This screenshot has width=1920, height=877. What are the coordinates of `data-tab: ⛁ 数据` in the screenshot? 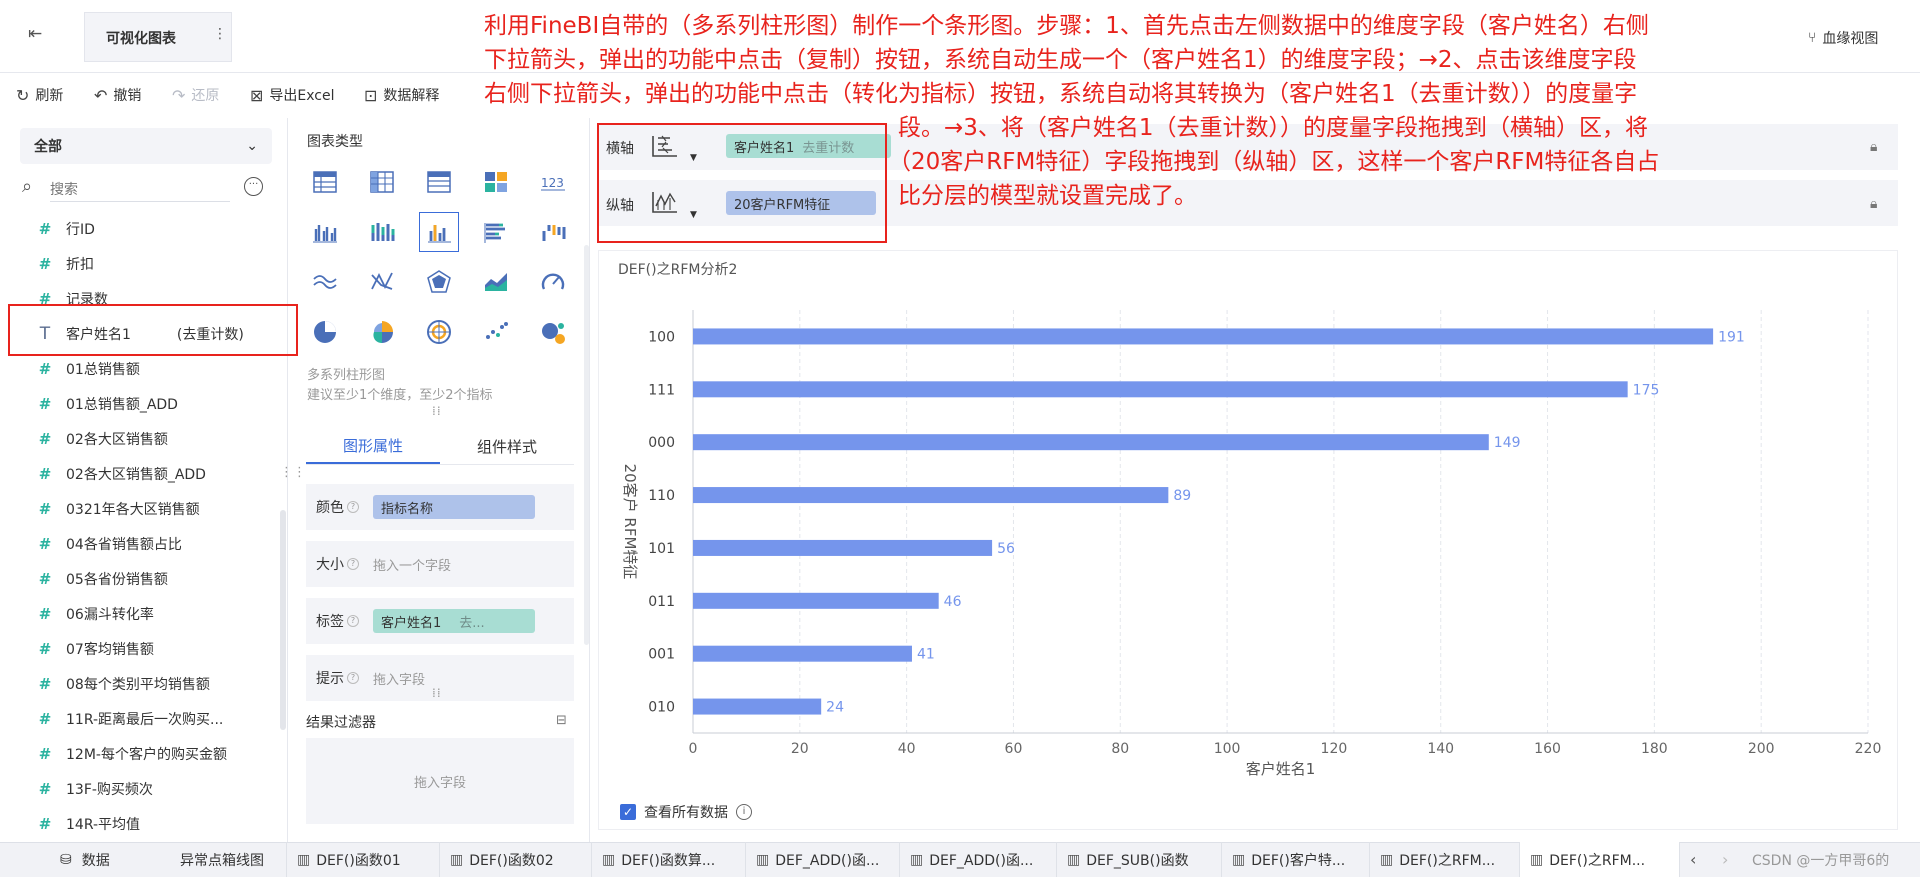 It's located at (85, 859).